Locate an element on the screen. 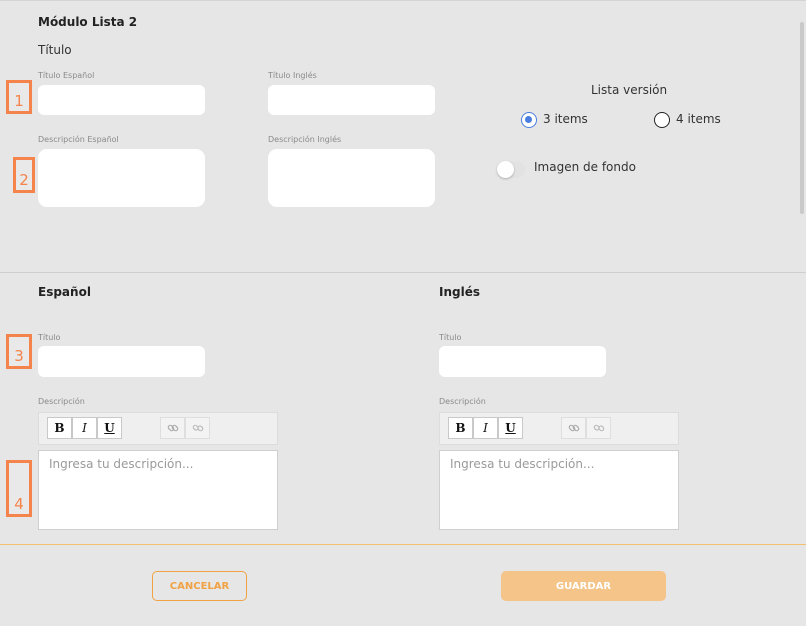 This screenshot has height=626, width=806. espanol-titulo-label: Título is located at coordinates (49, 337).